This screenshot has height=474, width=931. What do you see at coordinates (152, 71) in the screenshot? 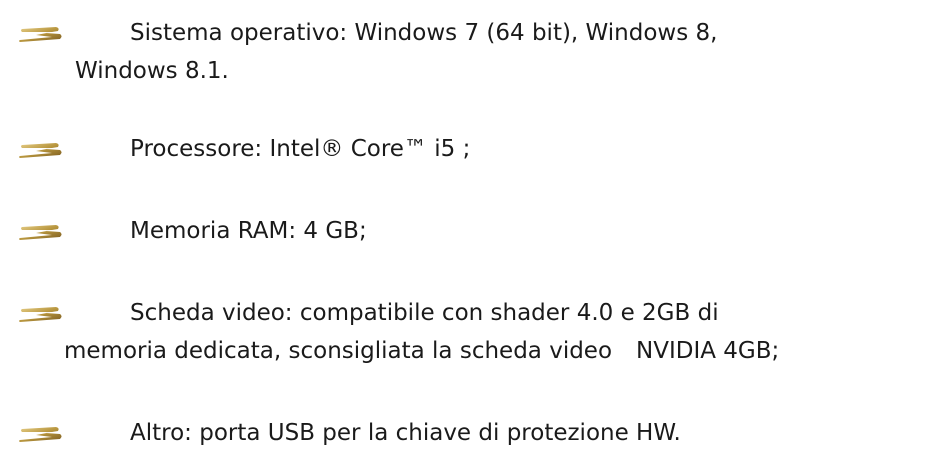
I see `item-line-2: Windows 8.1.` at bounding box center [152, 71].